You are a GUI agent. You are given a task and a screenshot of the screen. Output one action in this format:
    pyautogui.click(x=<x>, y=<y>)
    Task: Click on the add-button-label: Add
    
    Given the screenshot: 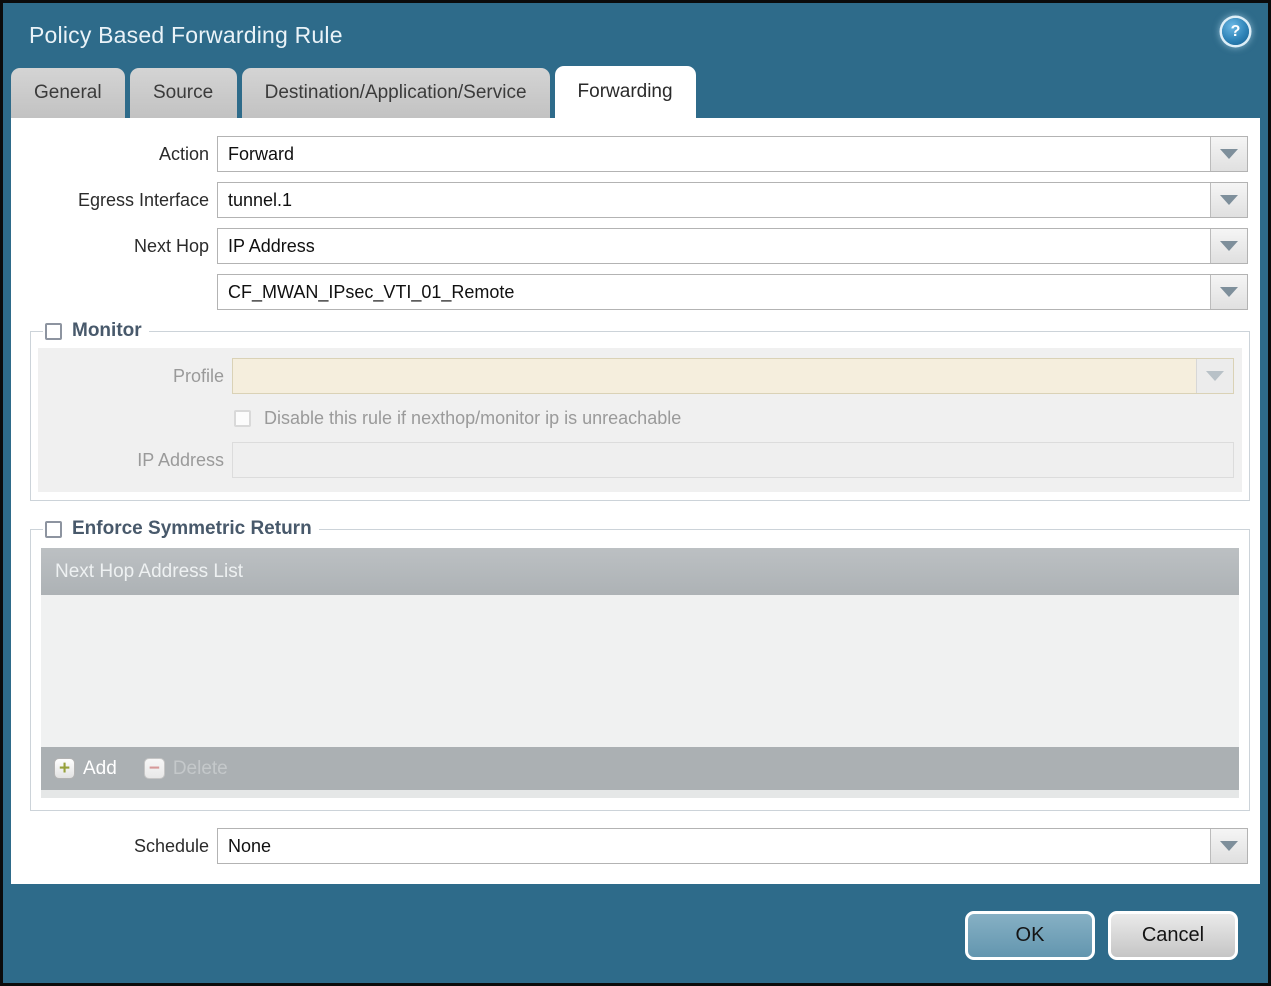 What is the action you would take?
    pyautogui.click(x=100, y=768)
    